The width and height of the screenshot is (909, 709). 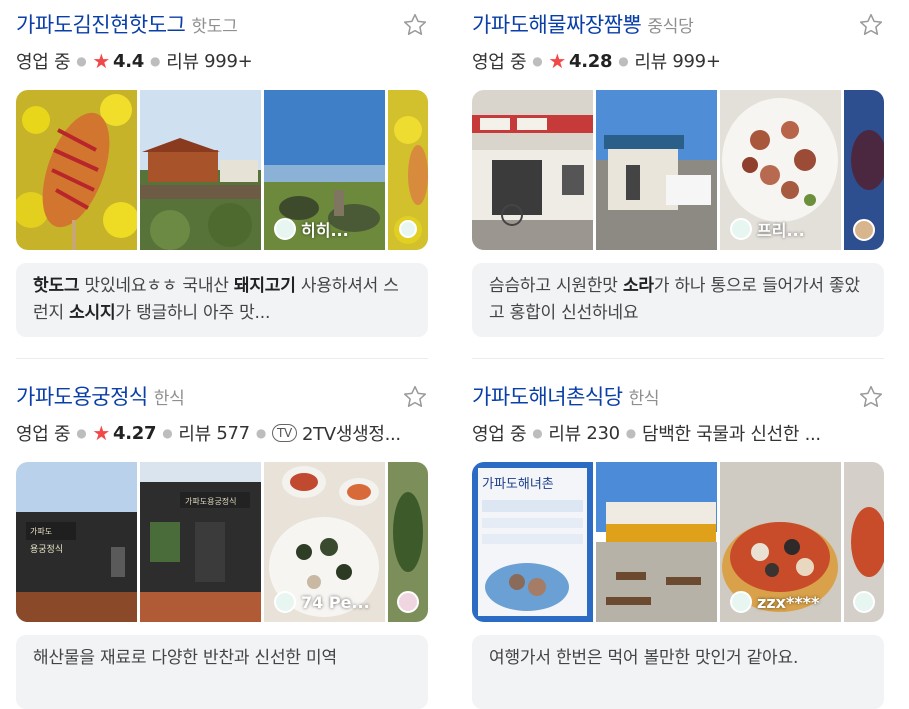 I want to click on review-count: 230, so click(x=603, y=433).